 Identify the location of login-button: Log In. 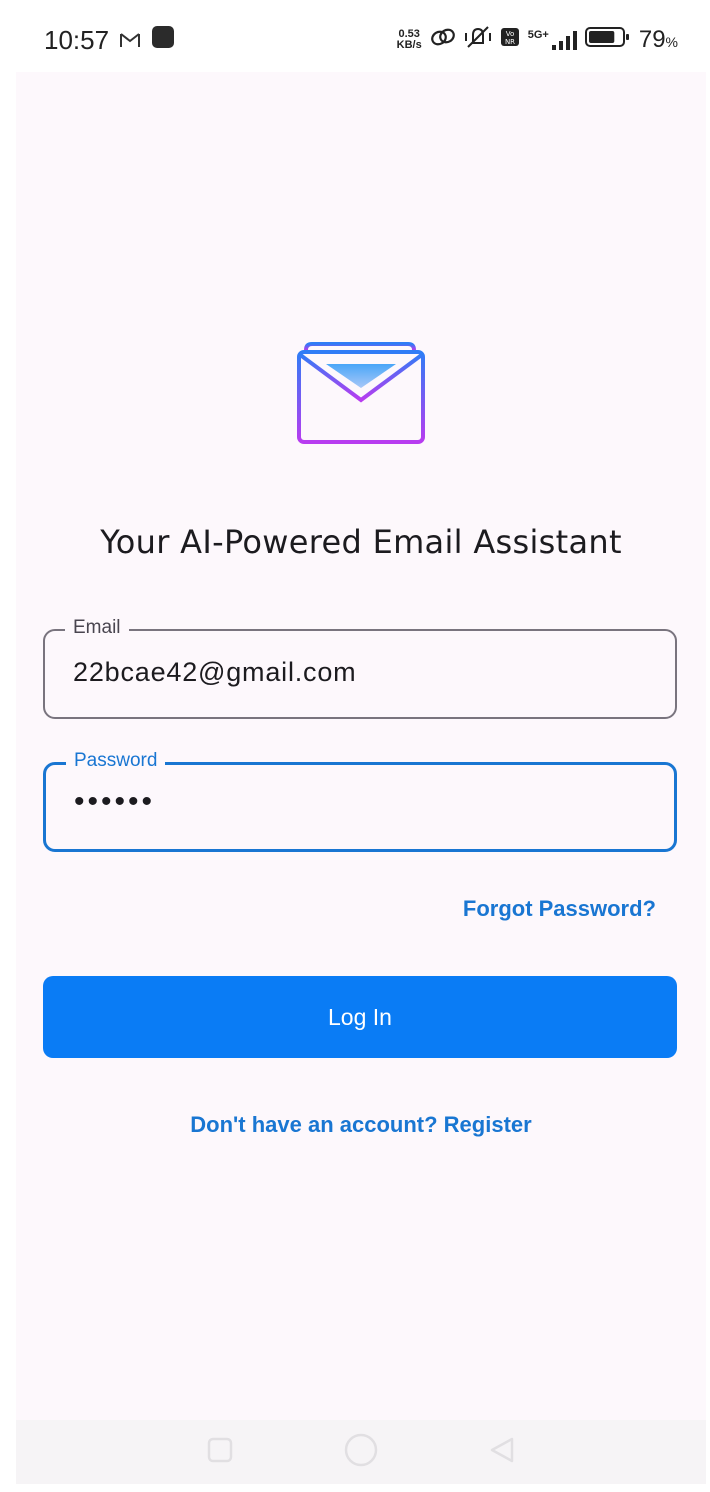
(360, 1017).